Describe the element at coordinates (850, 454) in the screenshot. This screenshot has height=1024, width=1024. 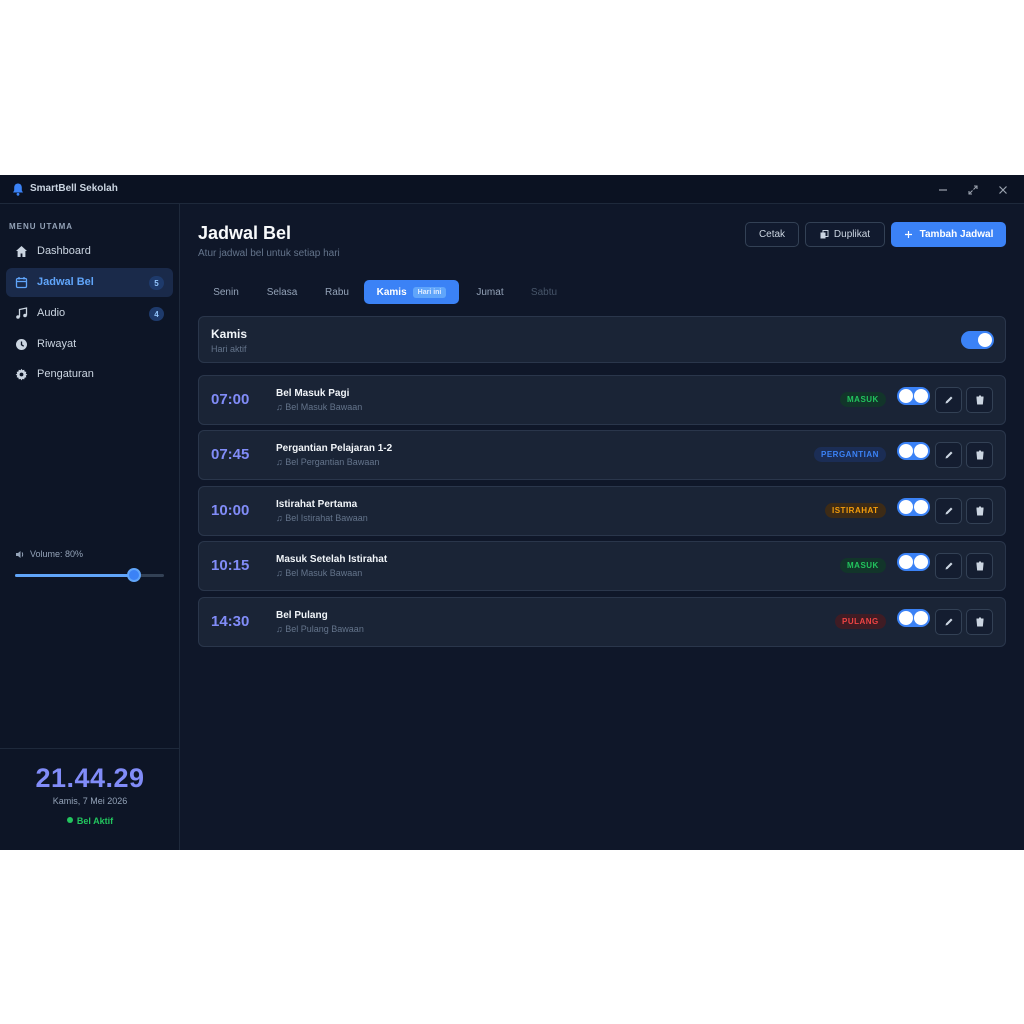
I see `type-badge: PERGANTIAN` at that location.